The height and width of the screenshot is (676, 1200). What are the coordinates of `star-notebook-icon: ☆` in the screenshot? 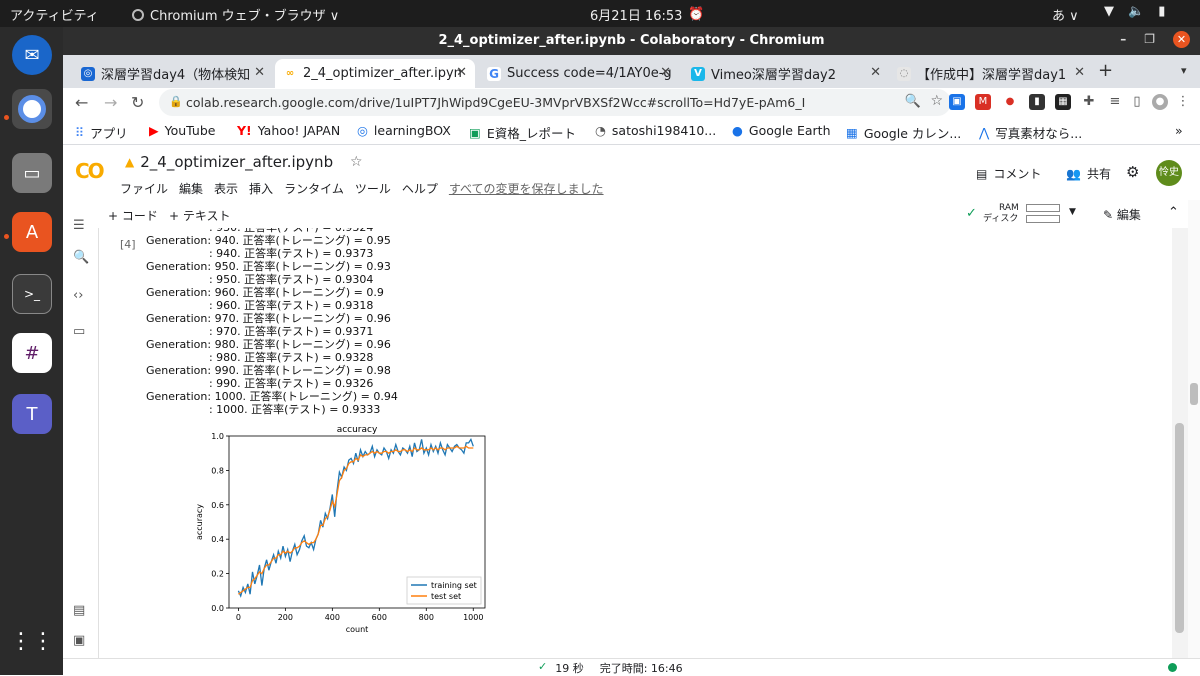 It's located at (356, 162).